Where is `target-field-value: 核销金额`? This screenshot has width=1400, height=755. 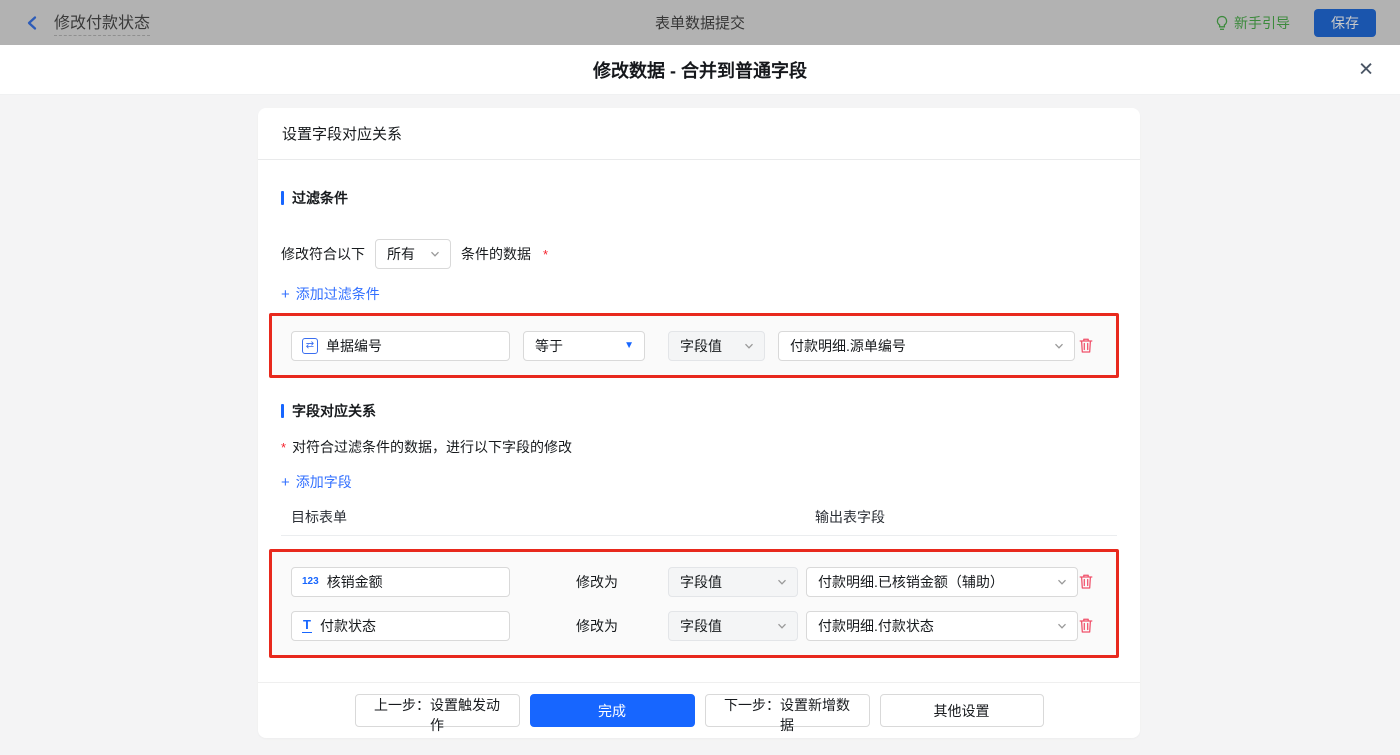 target-field-value: 核销金额 is located at coordinates (354, 581).